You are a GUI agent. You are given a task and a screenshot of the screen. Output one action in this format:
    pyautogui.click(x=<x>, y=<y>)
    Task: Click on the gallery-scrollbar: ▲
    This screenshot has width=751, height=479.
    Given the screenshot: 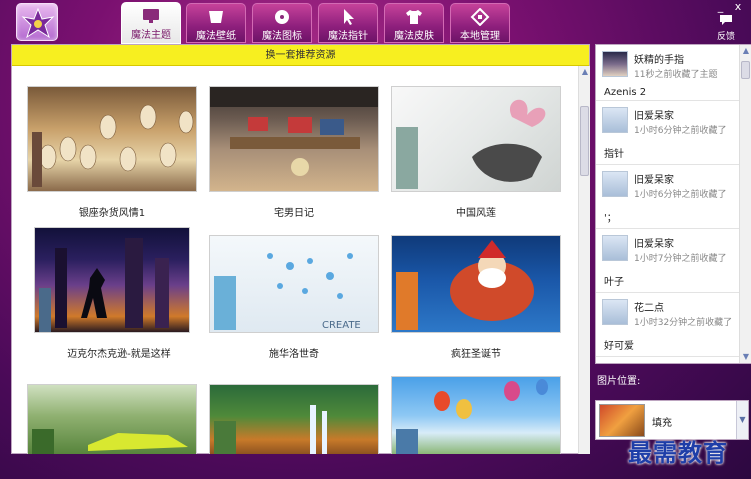 What is the action you would take?
    pyautogui.click(x=584, y=260)
    